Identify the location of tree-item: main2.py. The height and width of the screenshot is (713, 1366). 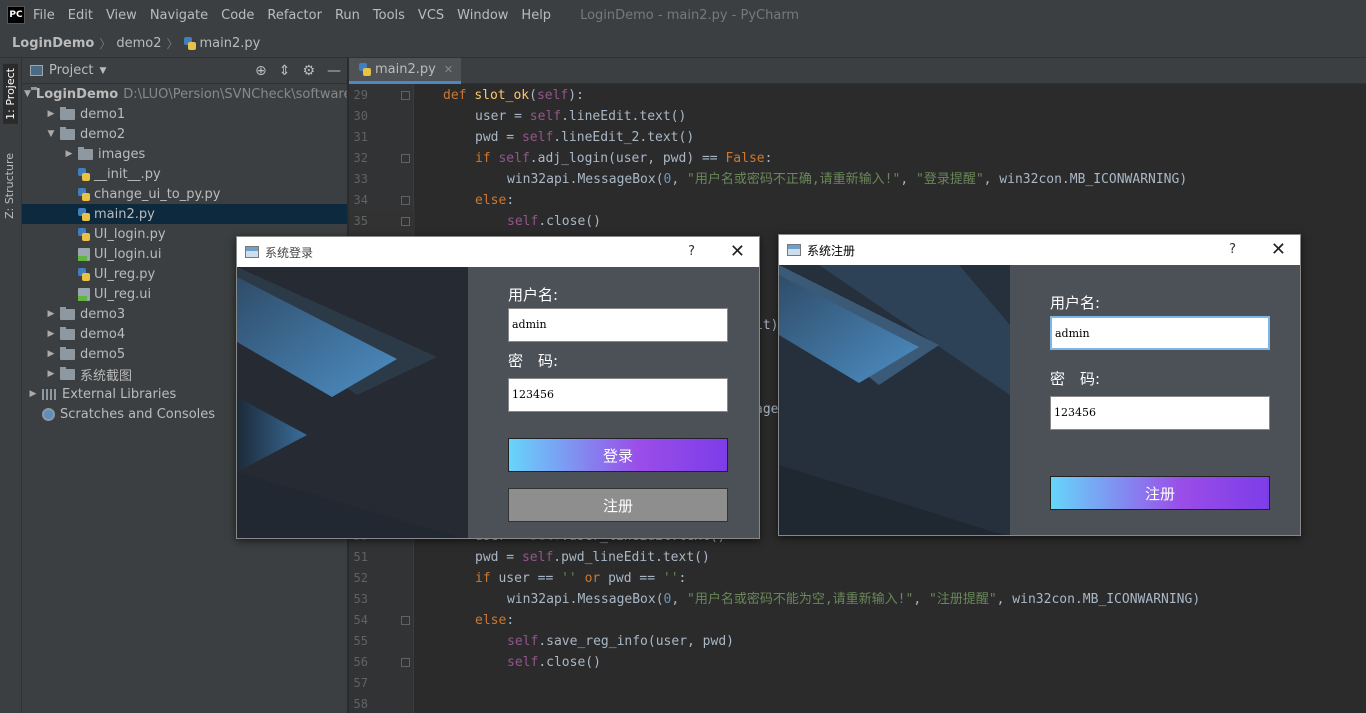
(184, 214).